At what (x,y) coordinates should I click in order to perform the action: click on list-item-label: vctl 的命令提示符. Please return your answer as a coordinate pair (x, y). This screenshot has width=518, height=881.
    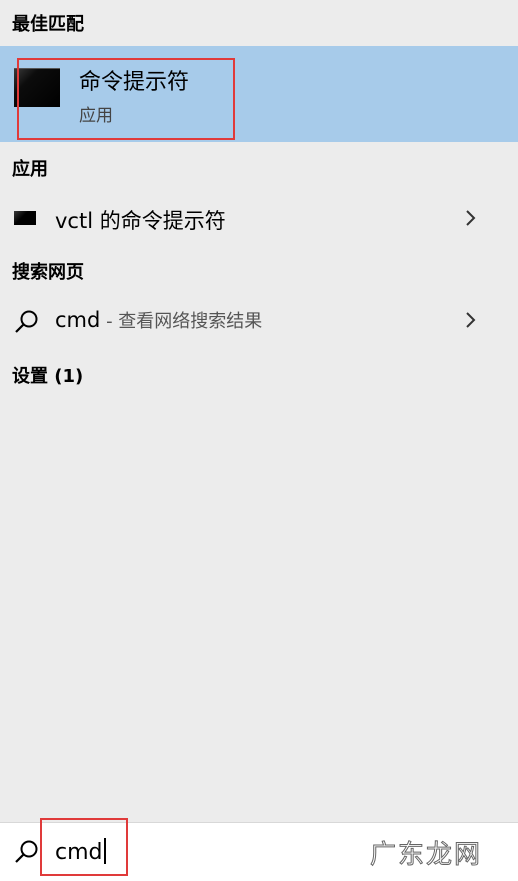
    Looking at the image, I should click on (140, 221).